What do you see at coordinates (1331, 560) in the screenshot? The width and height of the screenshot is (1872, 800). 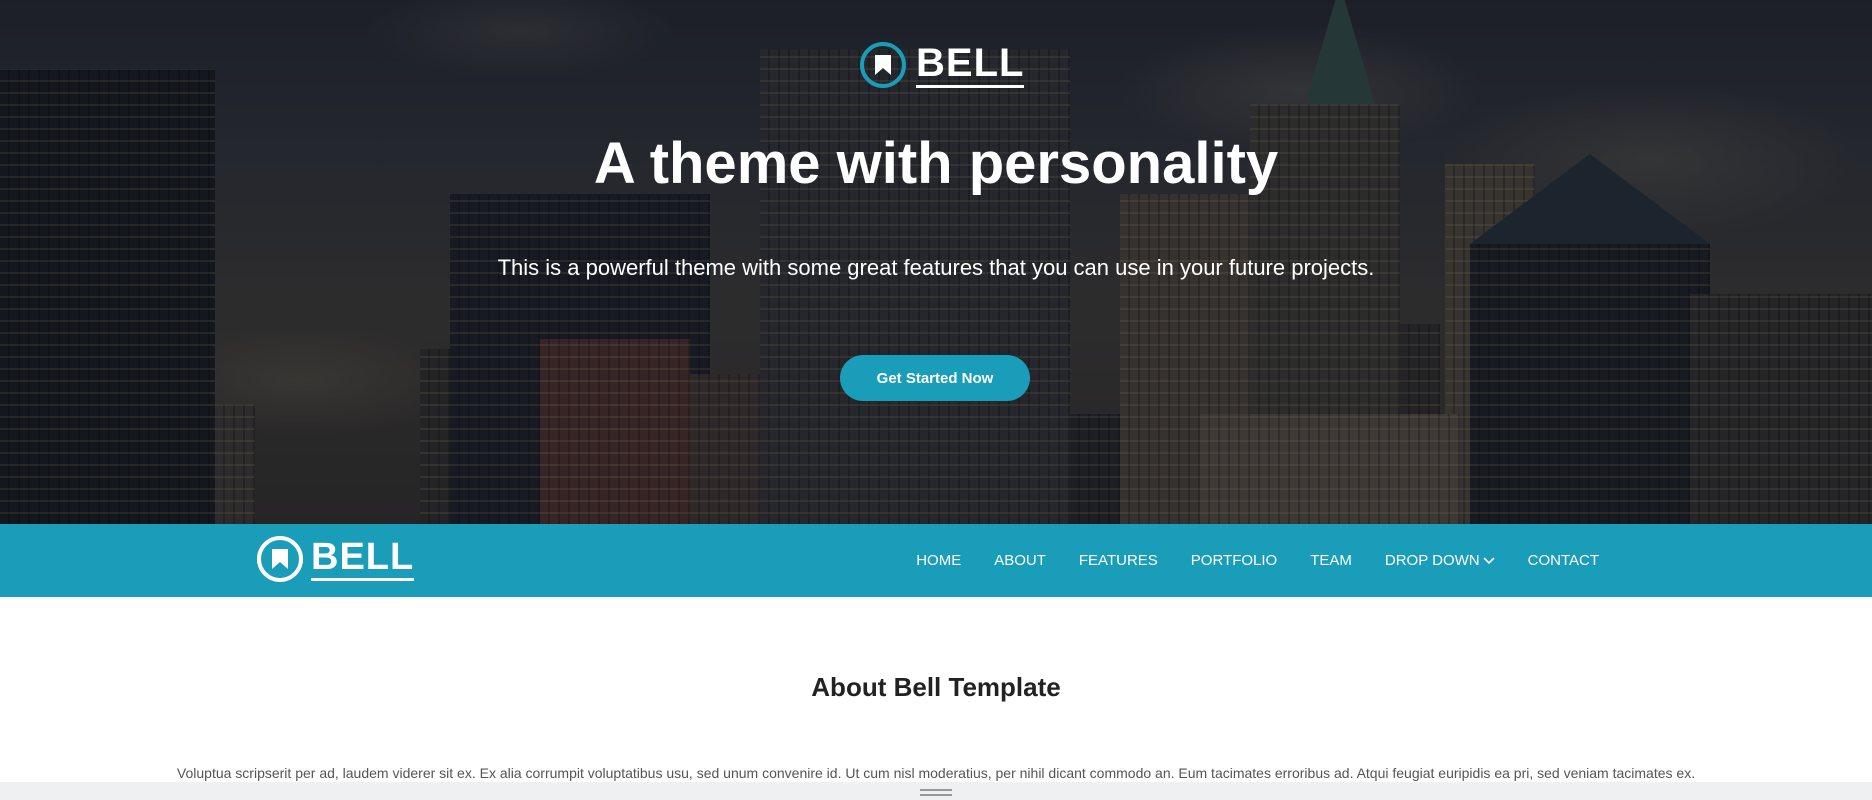 I see `nav-item-team: TEAM` at bounding box center [1331, 560].